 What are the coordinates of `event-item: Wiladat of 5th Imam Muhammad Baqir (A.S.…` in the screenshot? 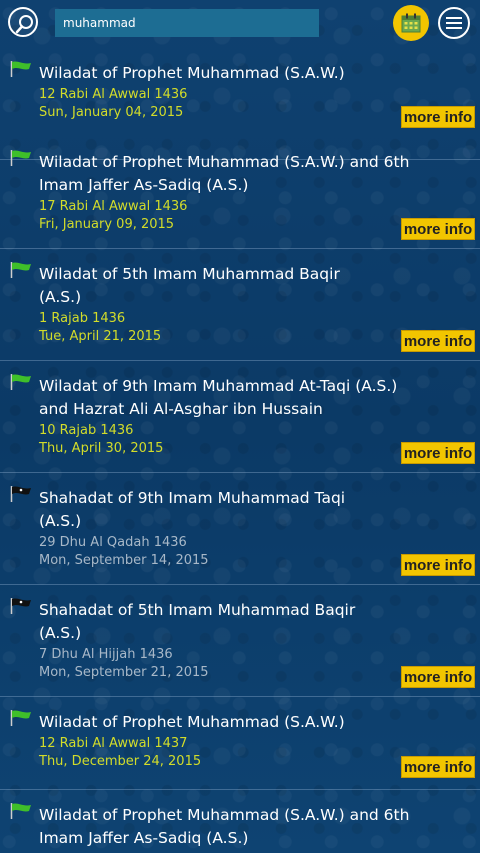 It's located at (240, 305).